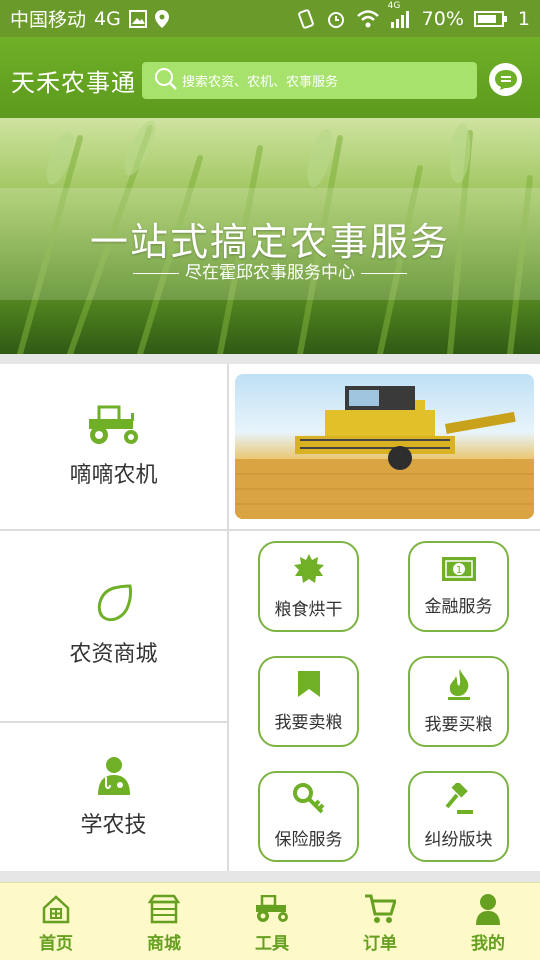 The width and height of the screenshot is (540, 960). I want to click on search-placeholder: 搜索农资、农机、农事服务, so click(260, 82).